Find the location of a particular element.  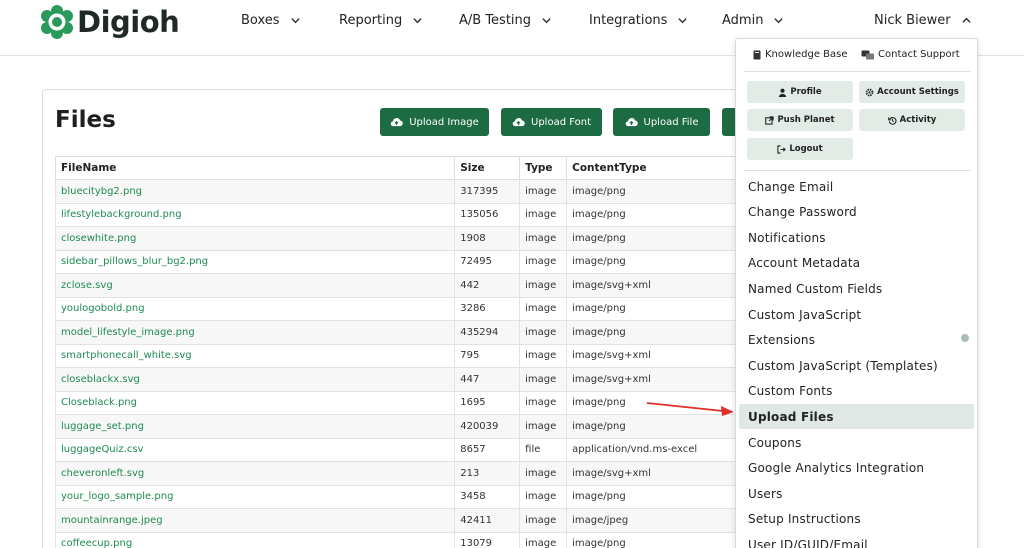

nav-integrations: Integrations is located at coordinates (638, 20).